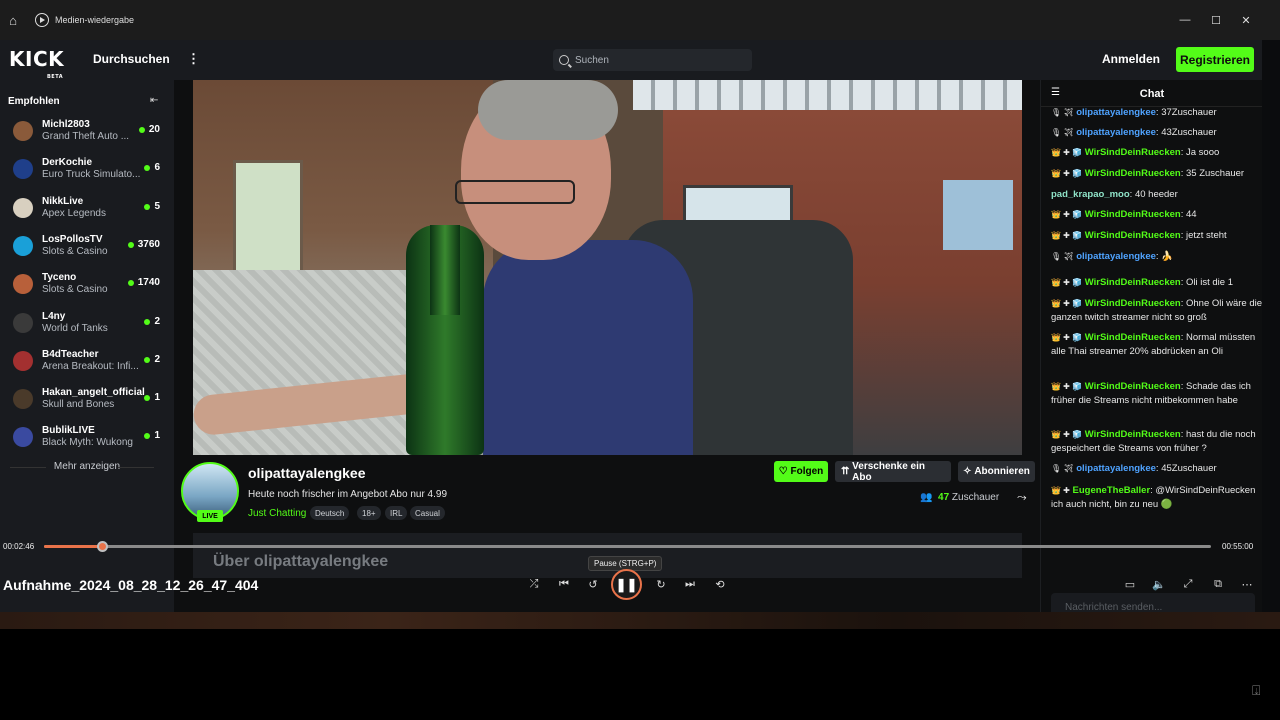  What do you see at coordinates (627, 546) in the screenshot?
I see `seek-bar` at bounding box center [627, 546].